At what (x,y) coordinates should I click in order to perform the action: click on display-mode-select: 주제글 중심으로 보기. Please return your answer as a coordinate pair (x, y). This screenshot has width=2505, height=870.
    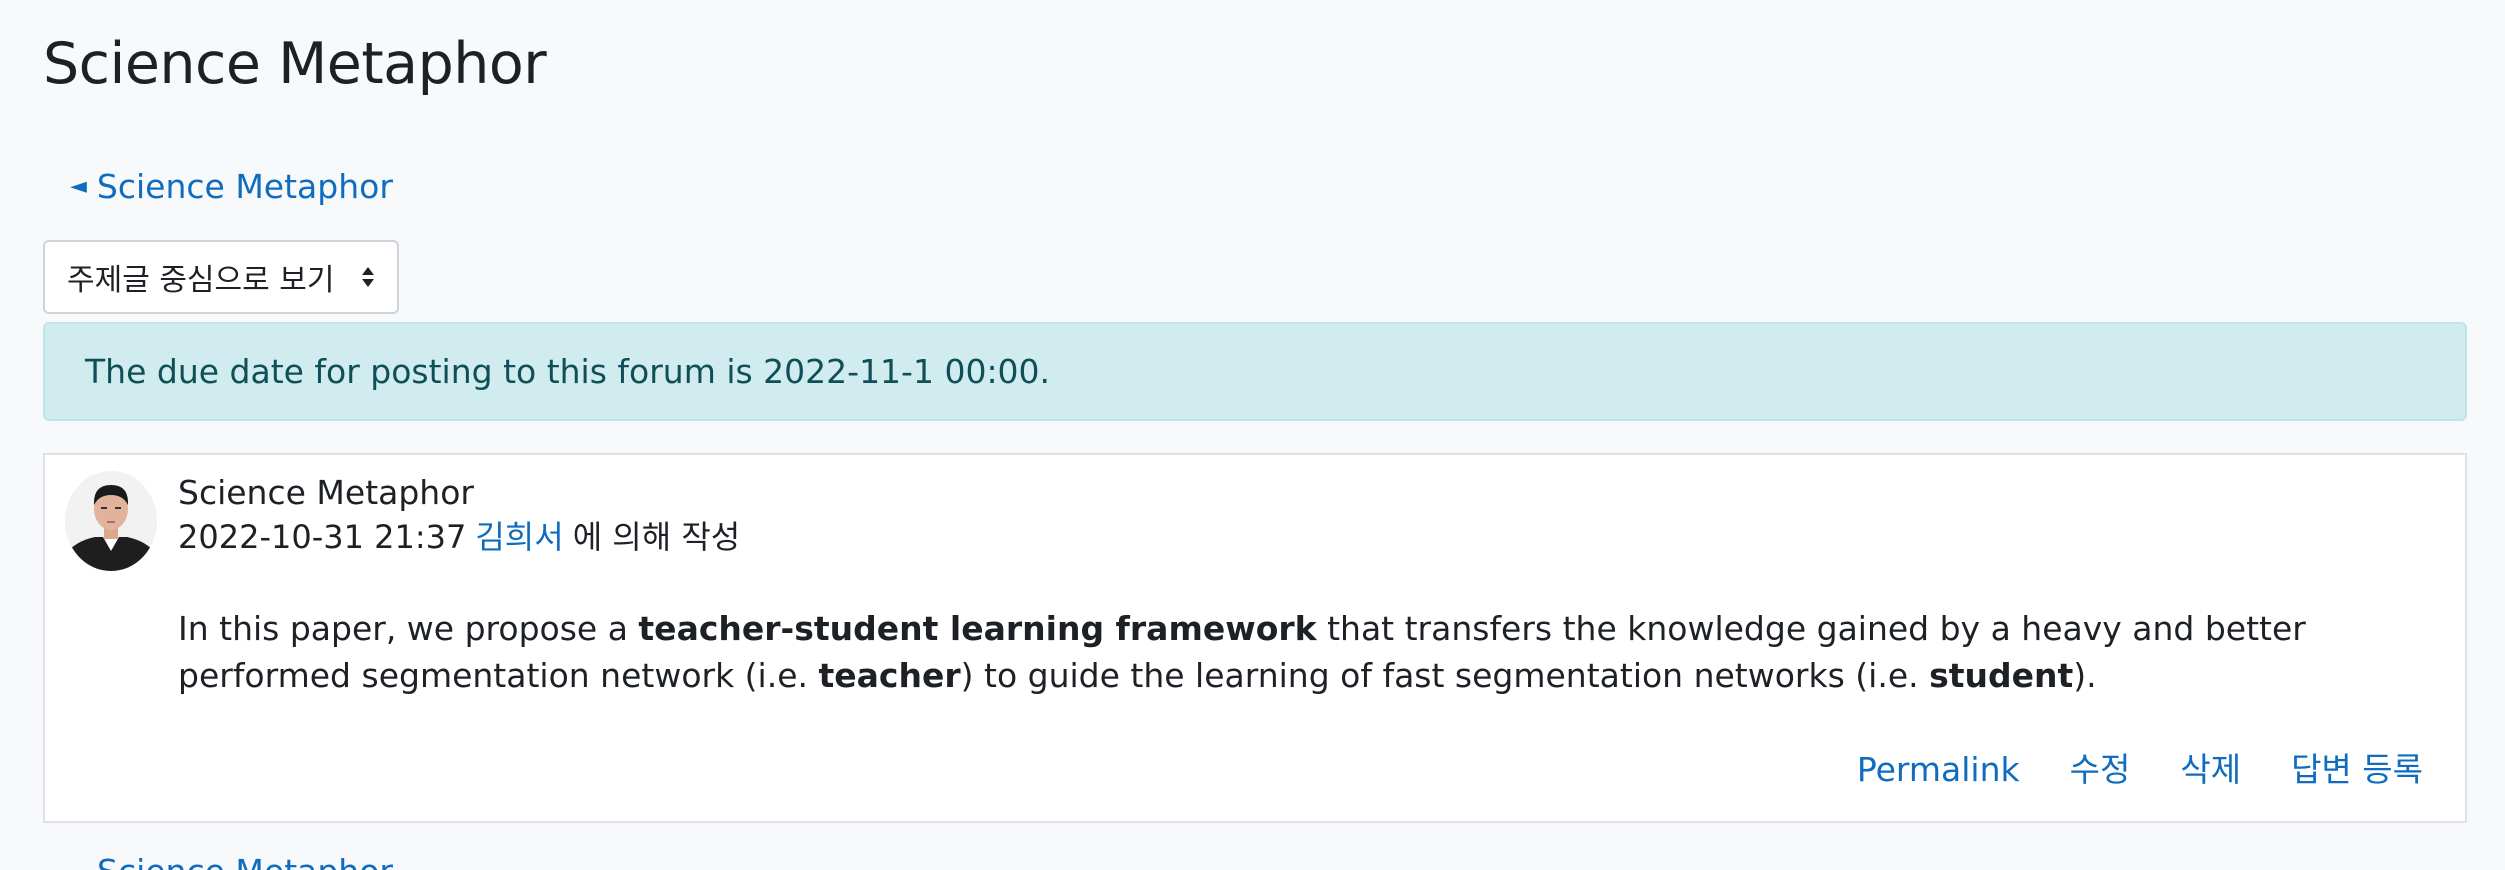
    Looking at the image, I should click on (221, 277).